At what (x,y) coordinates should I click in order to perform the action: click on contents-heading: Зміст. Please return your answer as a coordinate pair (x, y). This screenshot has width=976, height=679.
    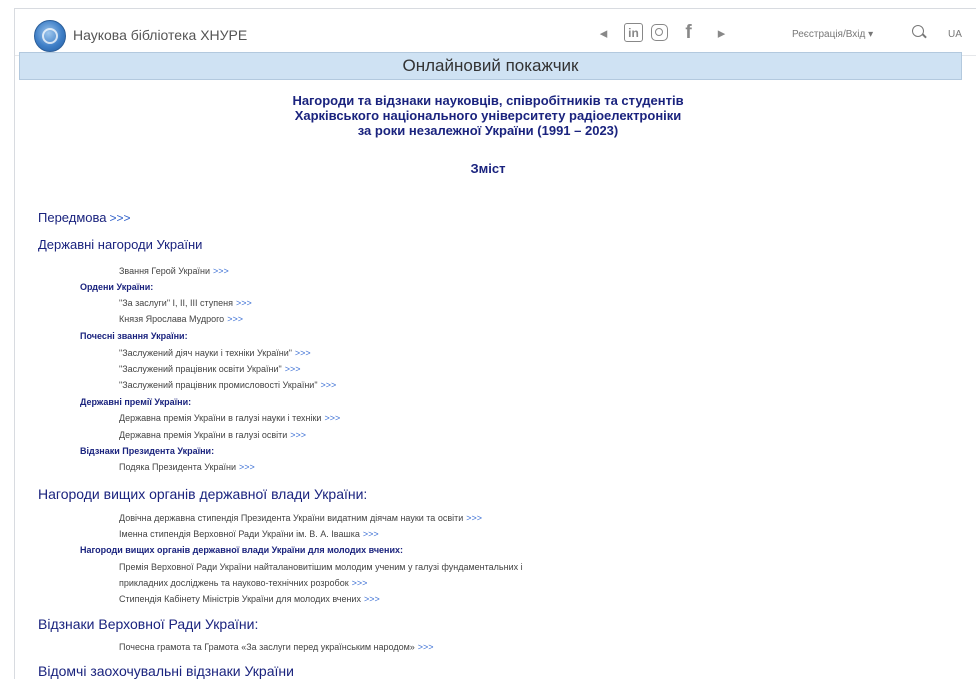
    Looking at the image, I should click on (488, 168).